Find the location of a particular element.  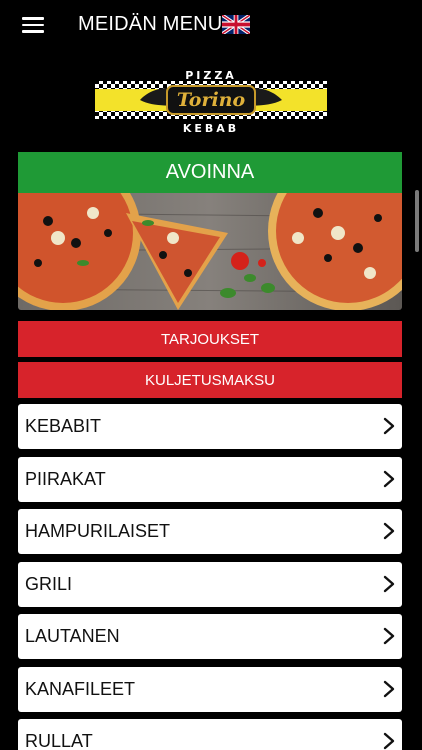

category-item-rullat: RULLAT is located at coordinates (210, 734).